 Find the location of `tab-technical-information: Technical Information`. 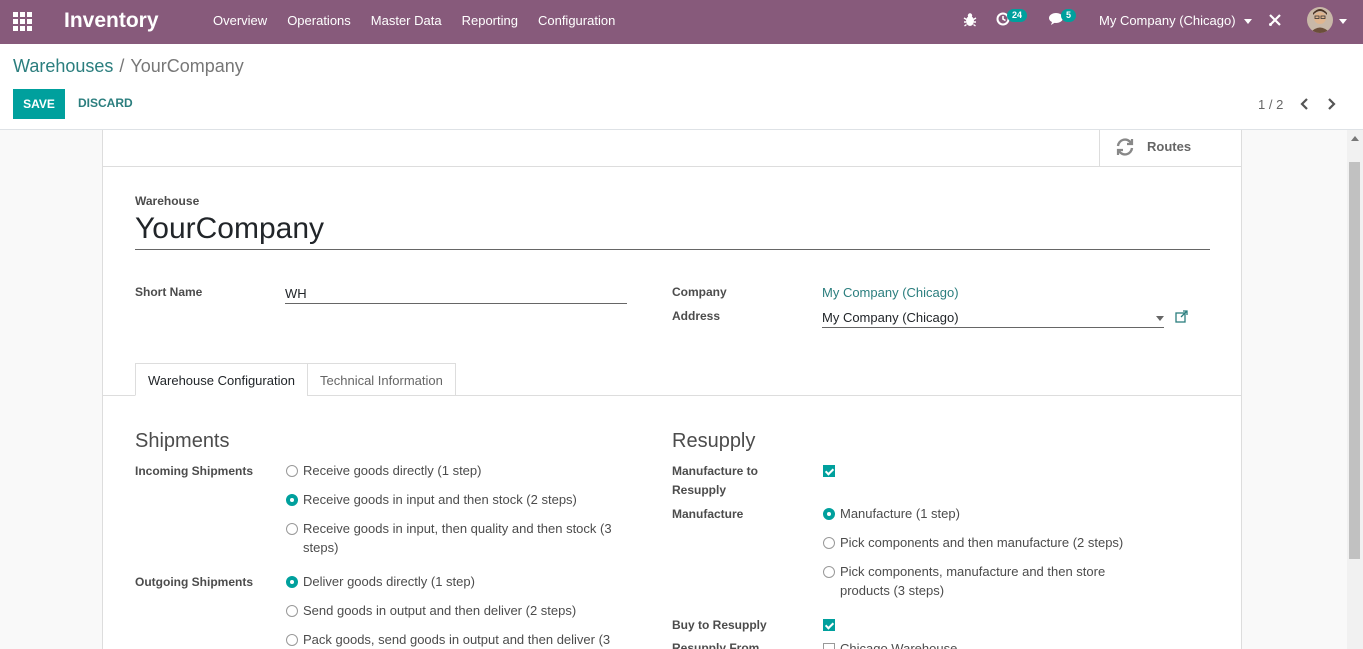

tab-technical-information: Technical Information is located at coordinates (381, 379).